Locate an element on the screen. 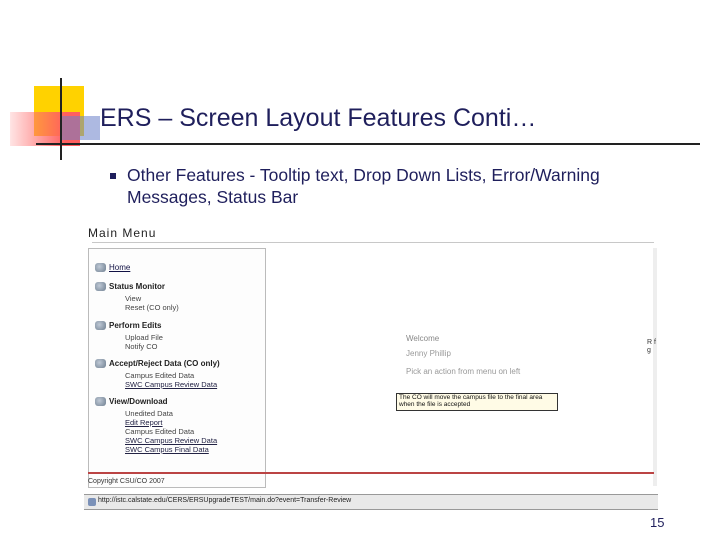 The height and width of the screenshot is (540, 720). page-icon is located at coordinates (92, 502).